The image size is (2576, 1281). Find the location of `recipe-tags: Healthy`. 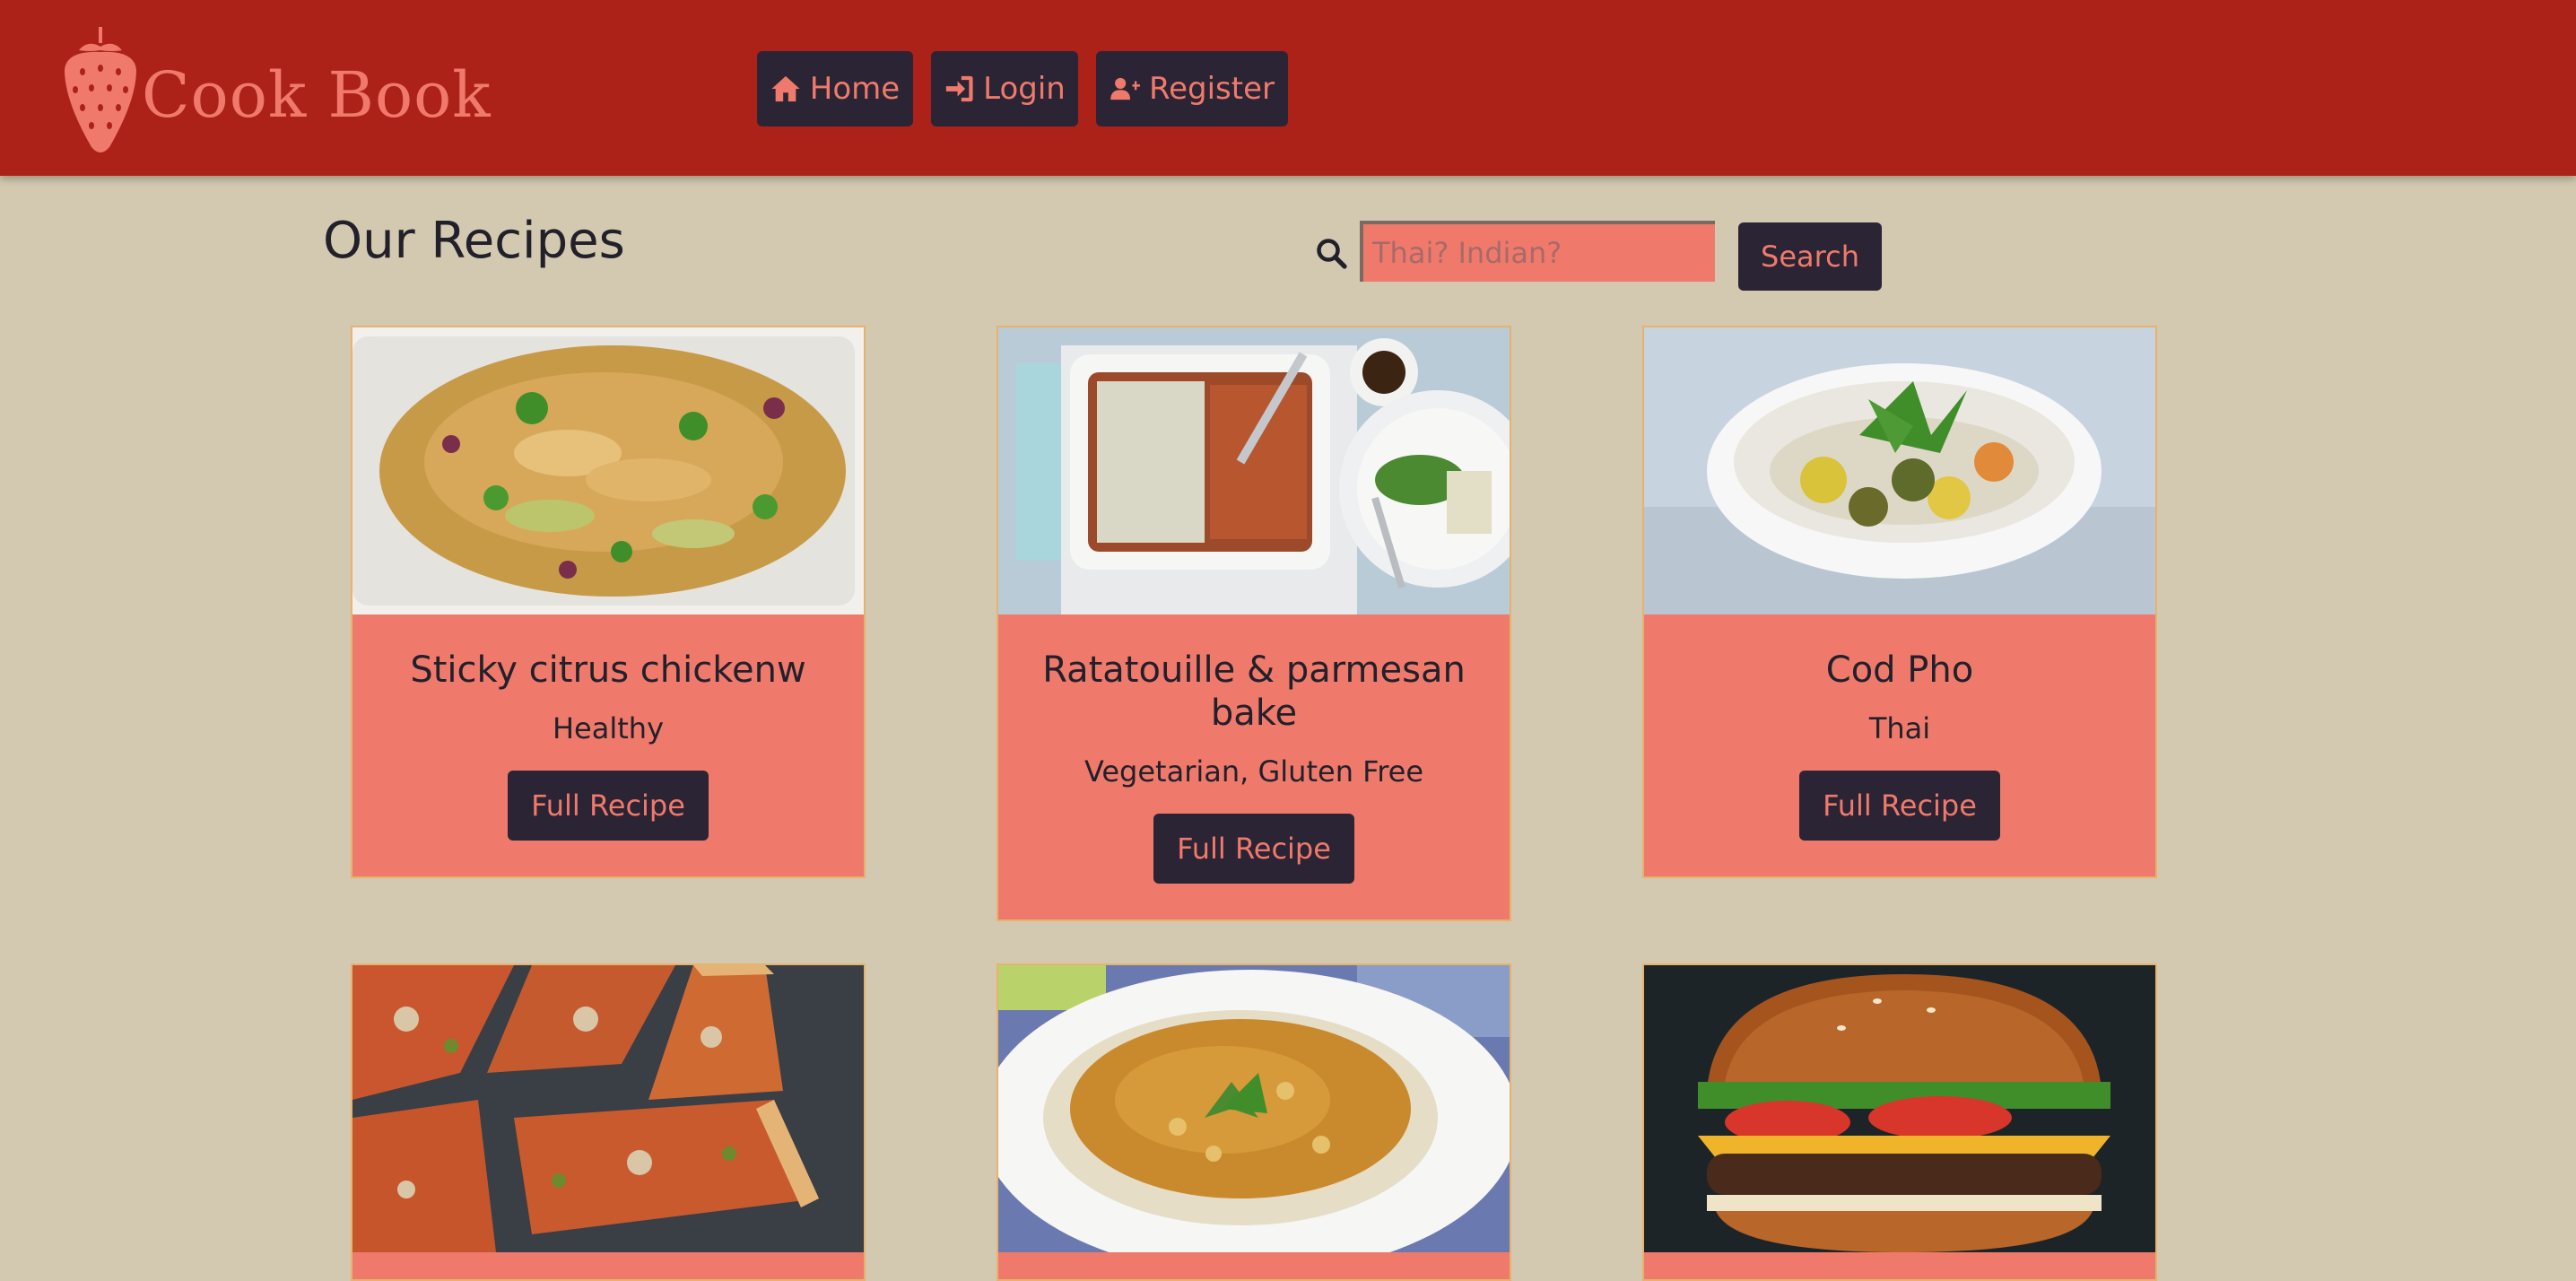

recipe-tags: Healthy is located at coordinates (608, 728).